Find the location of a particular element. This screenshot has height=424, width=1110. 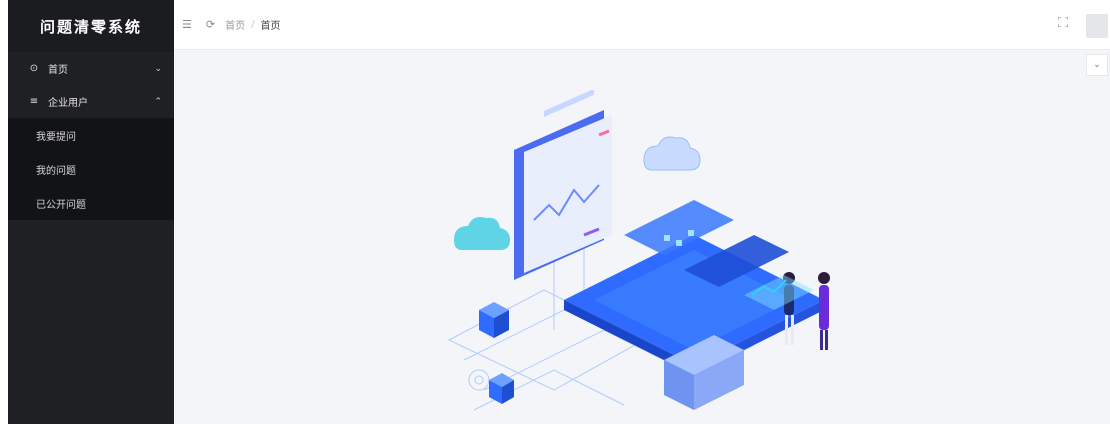

submenu-item-label: 我的问题 is located at coordinates (56, 171).